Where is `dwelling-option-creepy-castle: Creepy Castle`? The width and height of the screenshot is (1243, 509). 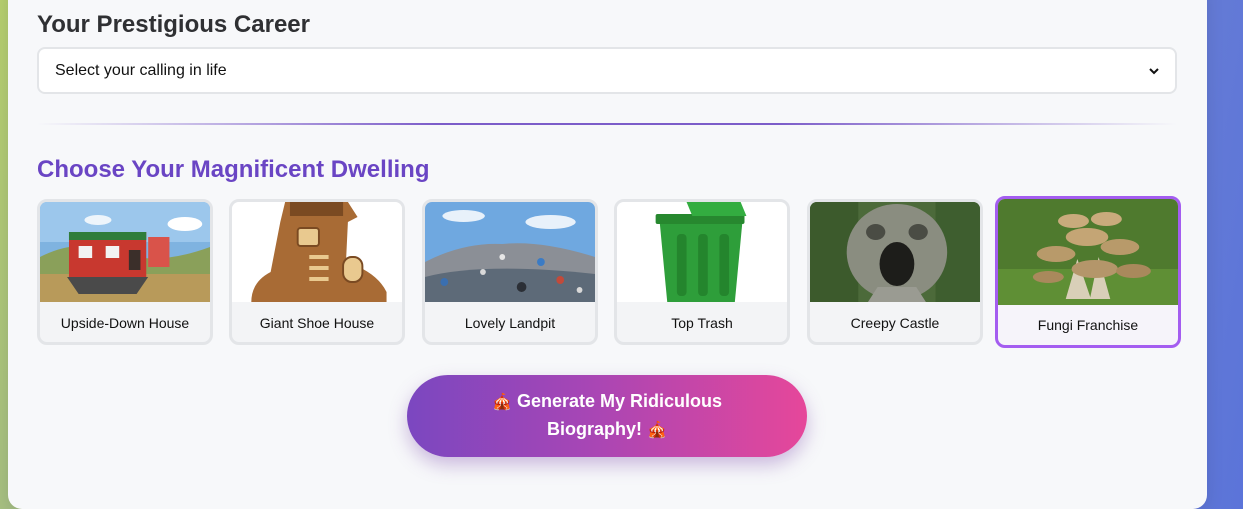 dwelling-option-creepy-castle: Creepy Castle is located at coordinates (895, 272).